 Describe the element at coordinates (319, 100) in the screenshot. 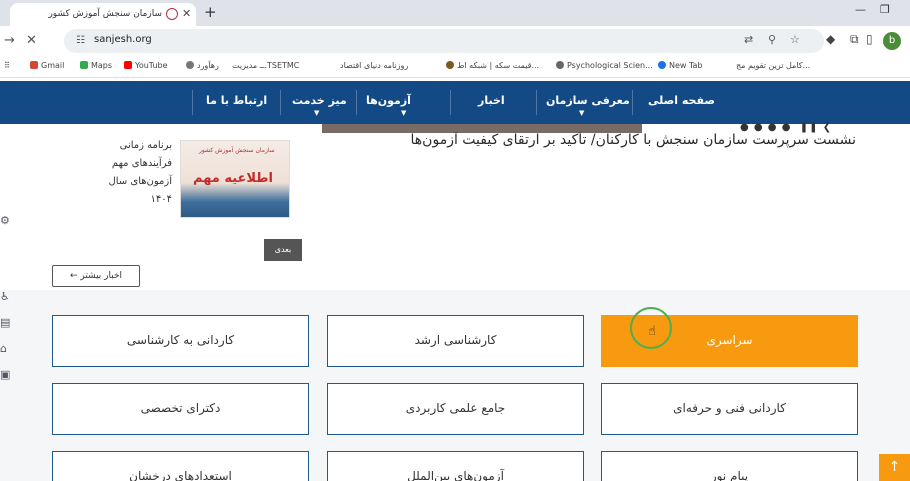

I see `nav-service-desk: میز خدمت` at that location.